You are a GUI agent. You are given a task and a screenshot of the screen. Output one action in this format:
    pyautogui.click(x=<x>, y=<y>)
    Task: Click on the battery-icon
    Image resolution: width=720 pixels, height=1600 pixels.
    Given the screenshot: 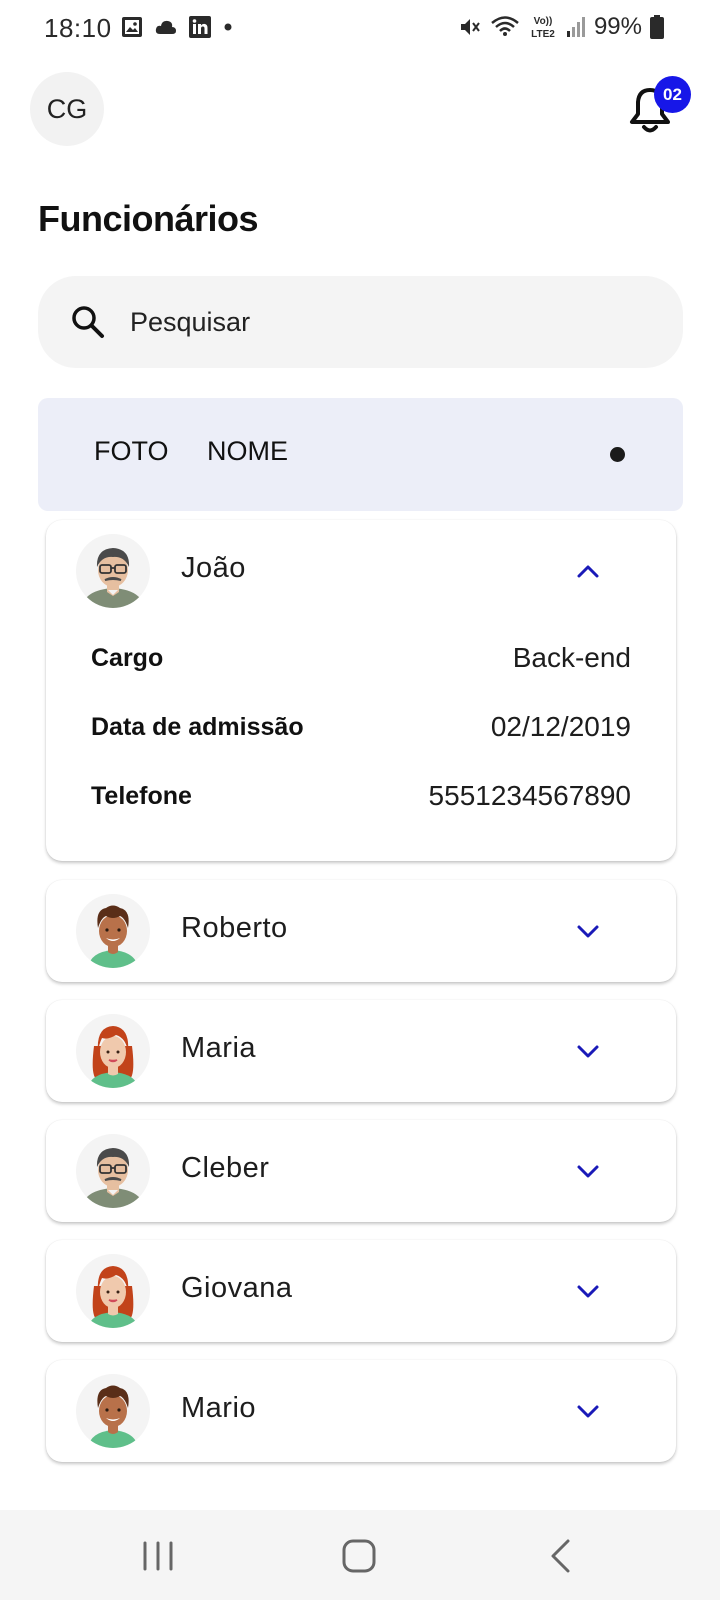 What is the action you would take?
    pyautogui.click(x=657, y=27)
    